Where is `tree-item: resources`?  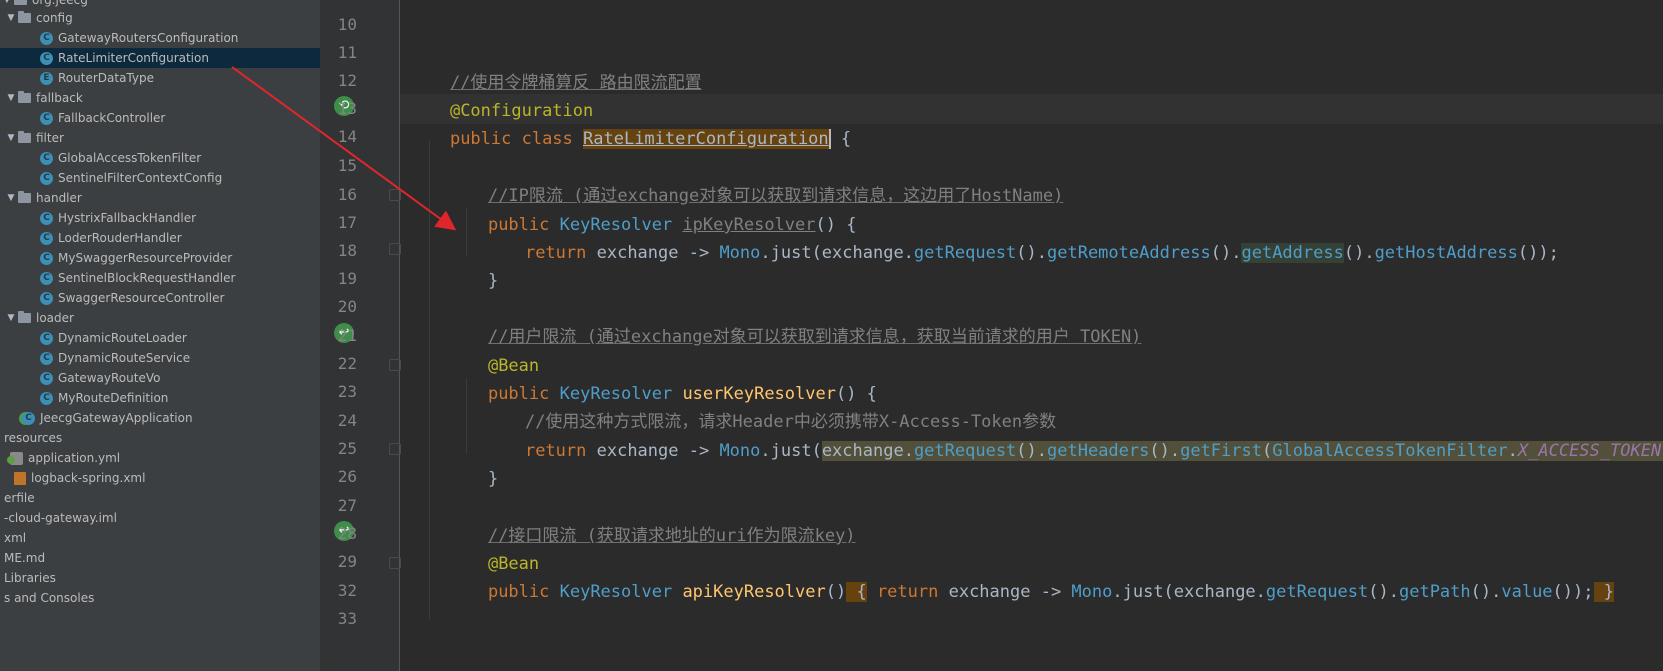 tree-item: resources is located at coordinates (160, 438).